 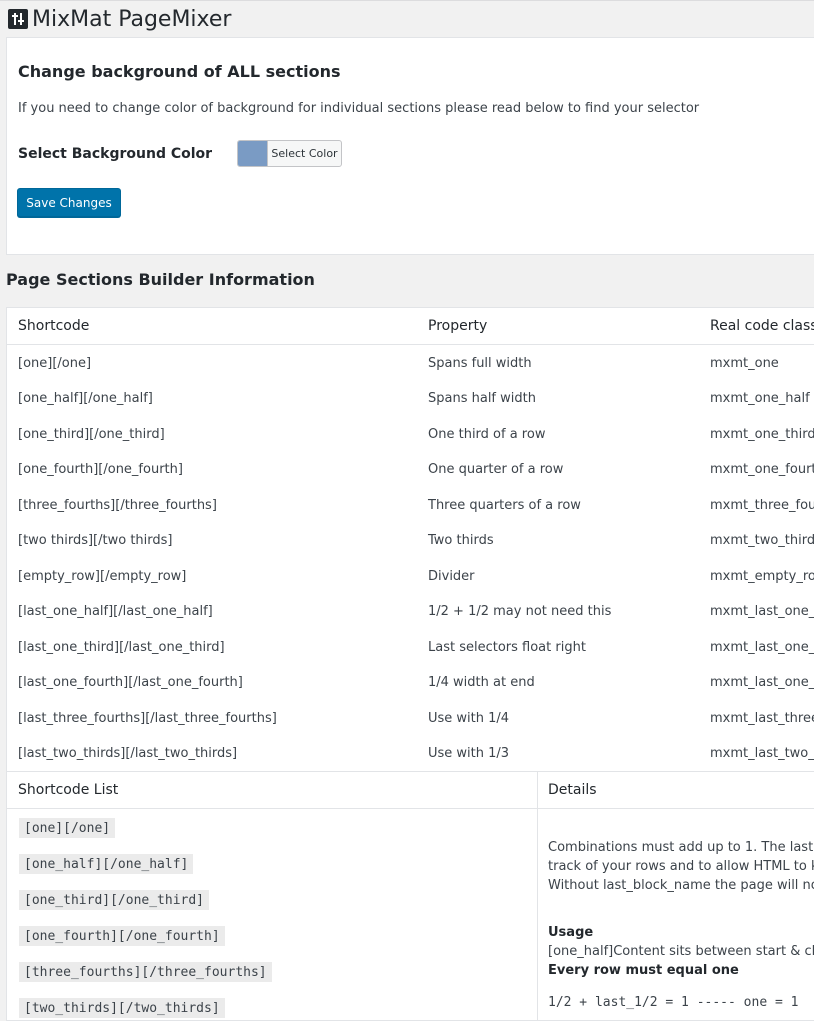 What do you see at coordinates (160, 279) in the screenshot?
I see `section-info-title: Page Sections Builder Information` at bounding box center [160, 279].